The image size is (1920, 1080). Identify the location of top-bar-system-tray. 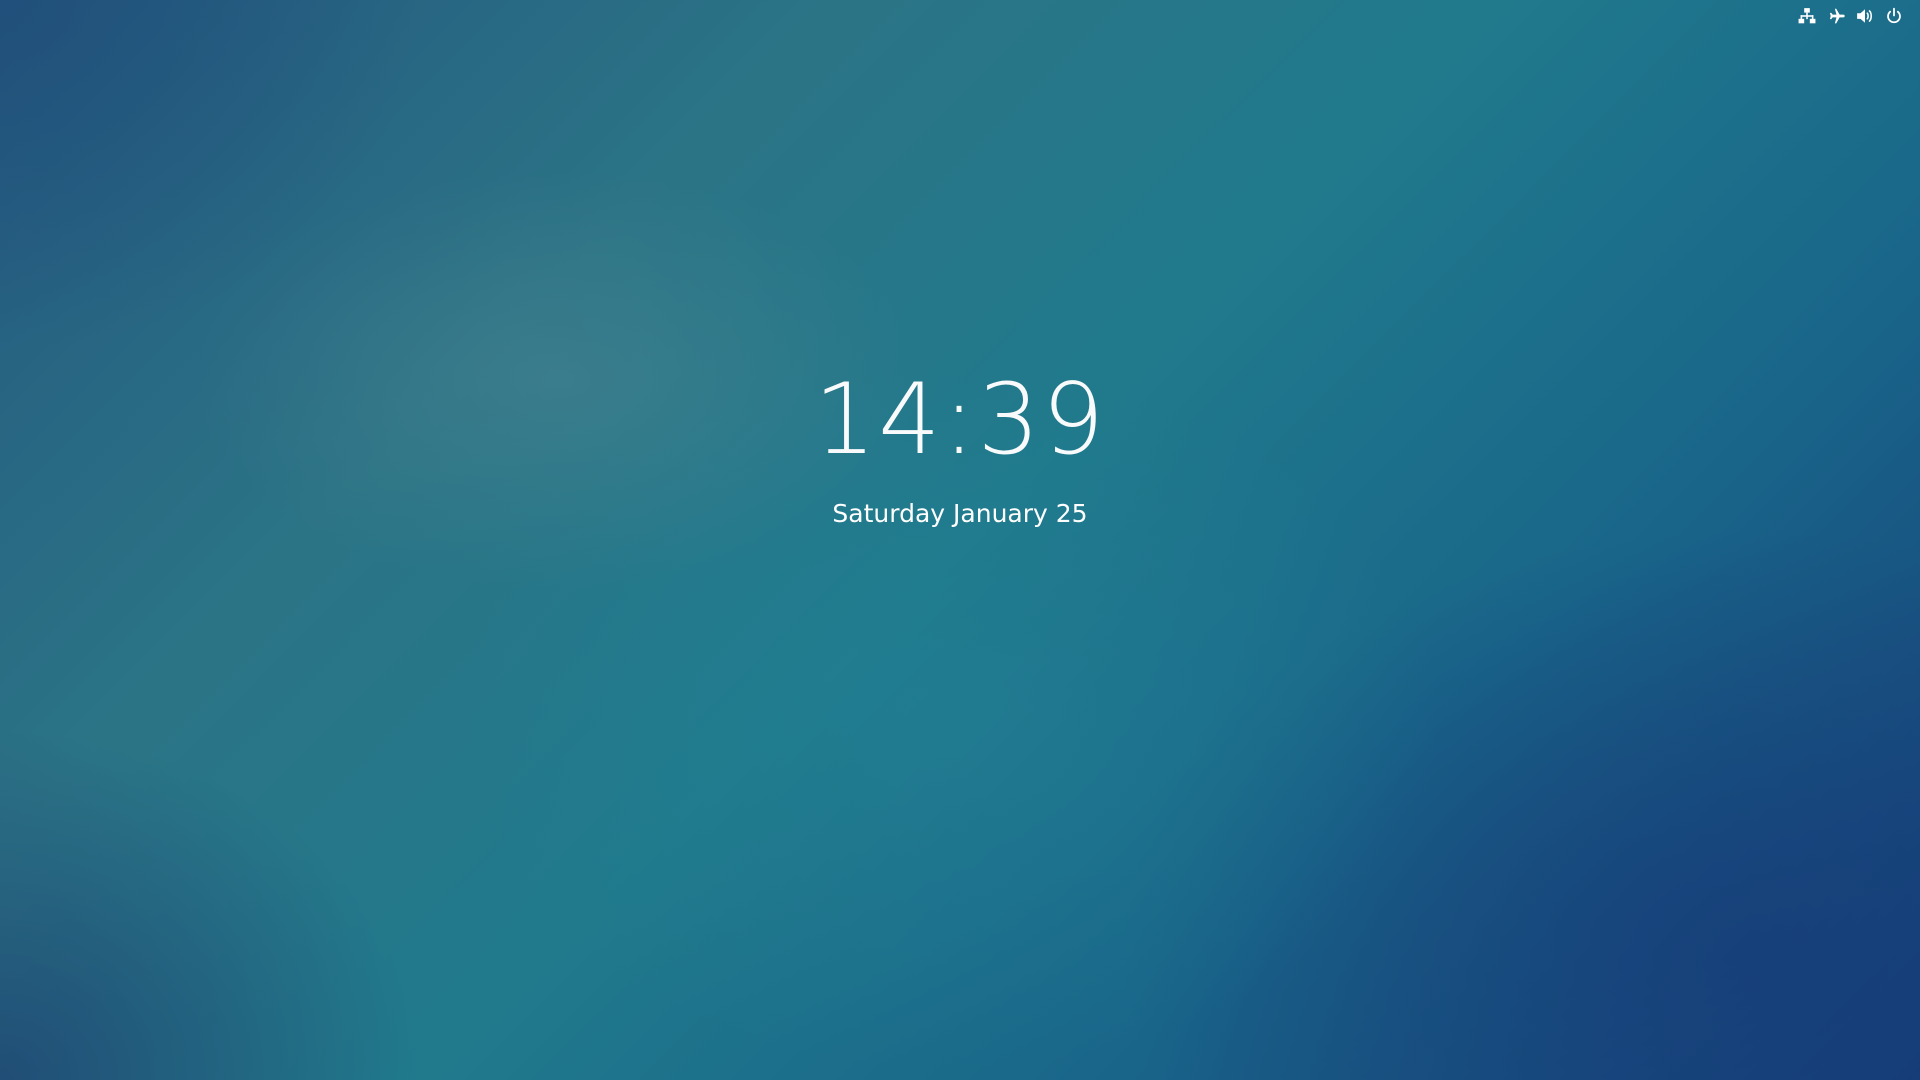
(1858, 16).